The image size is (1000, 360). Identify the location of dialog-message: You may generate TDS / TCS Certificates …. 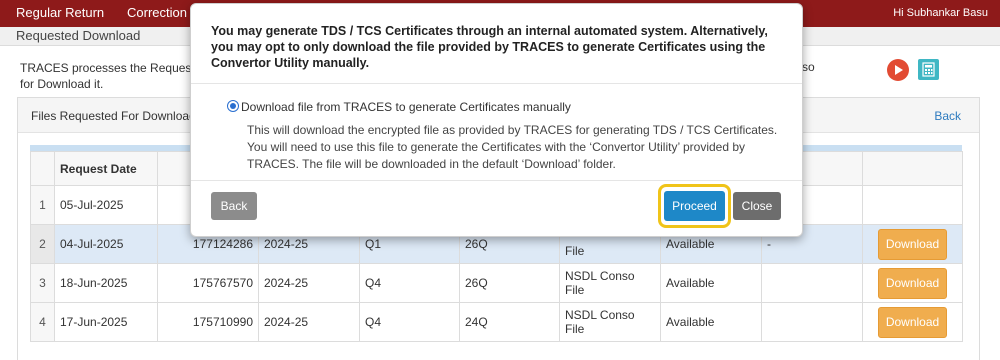
(489, 47).